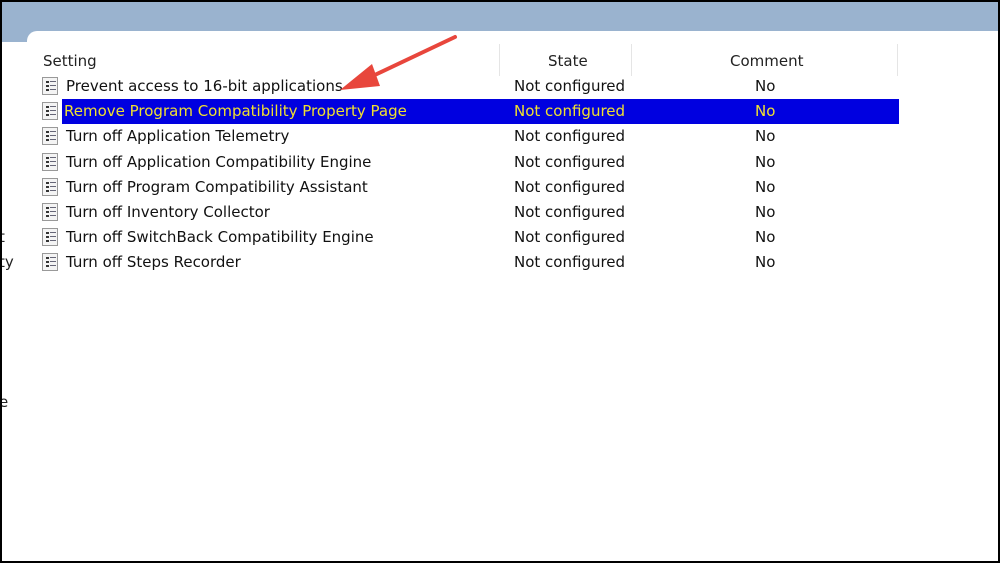 This screenshot has height=563, width=1000. Describe the element at coordinates (5, 402) in the screenshot. I see `tree-item-fragment: e` at that location.